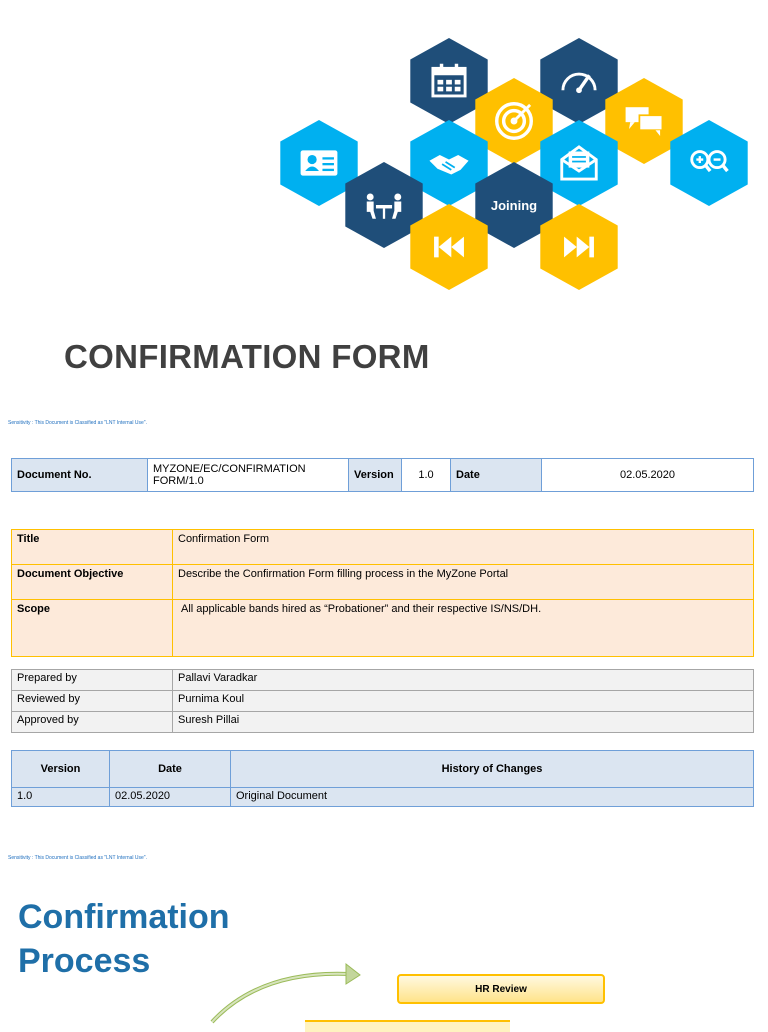 The height and width of the screenshot is (1032, 768). Describe the element at coordinates (92, 547) in the screenshot. I see `title-label: Title` at that location.